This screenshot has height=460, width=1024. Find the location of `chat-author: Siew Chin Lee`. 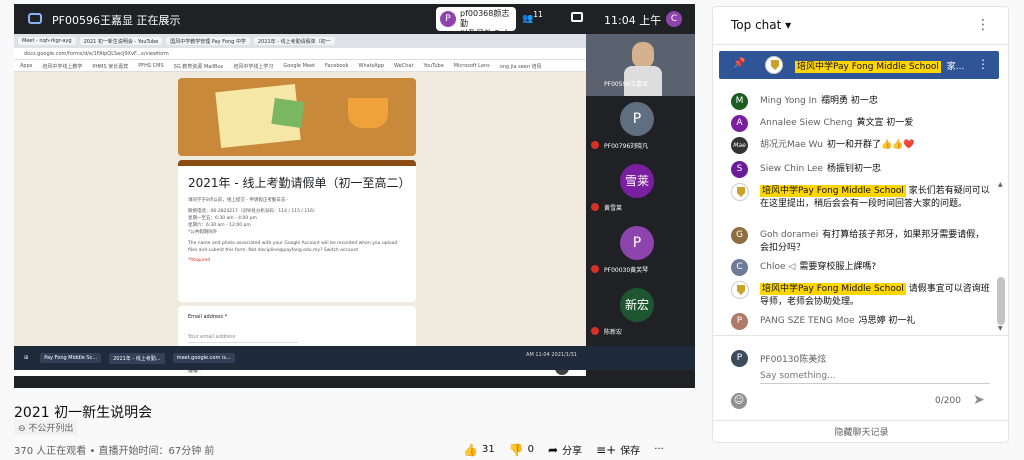

chat-author: Siew Chin Lee is located at coordinates (791, 169).